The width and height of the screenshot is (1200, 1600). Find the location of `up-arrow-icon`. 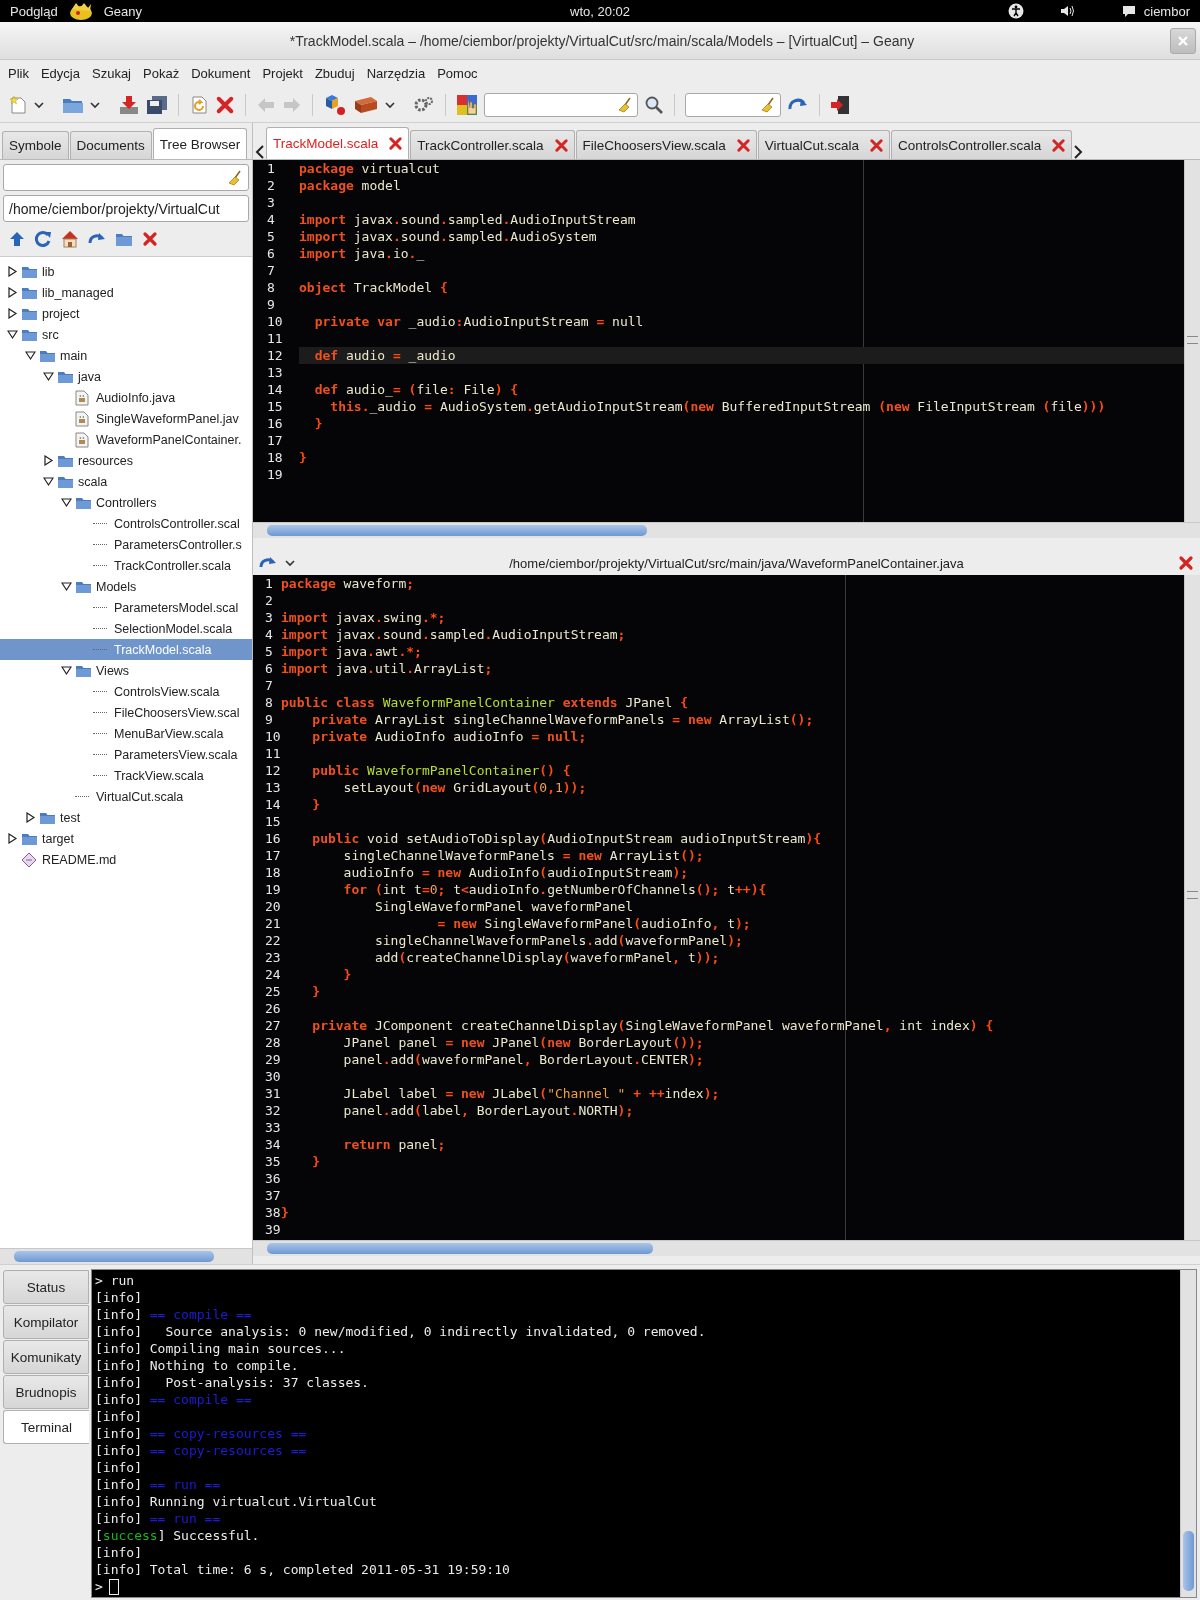

up-arrow-icon is located at coordinates (17, 239).